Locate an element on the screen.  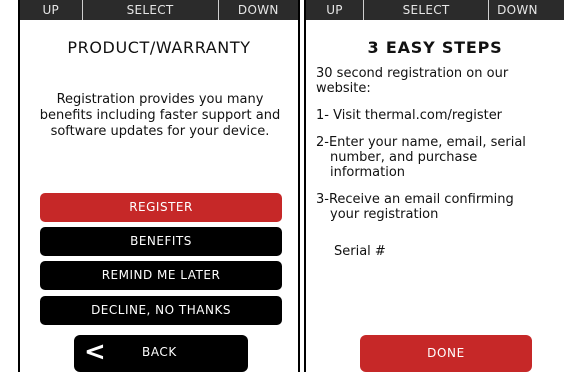
step-2-line-2: number, and purchase is located at coordinates (404, 157).